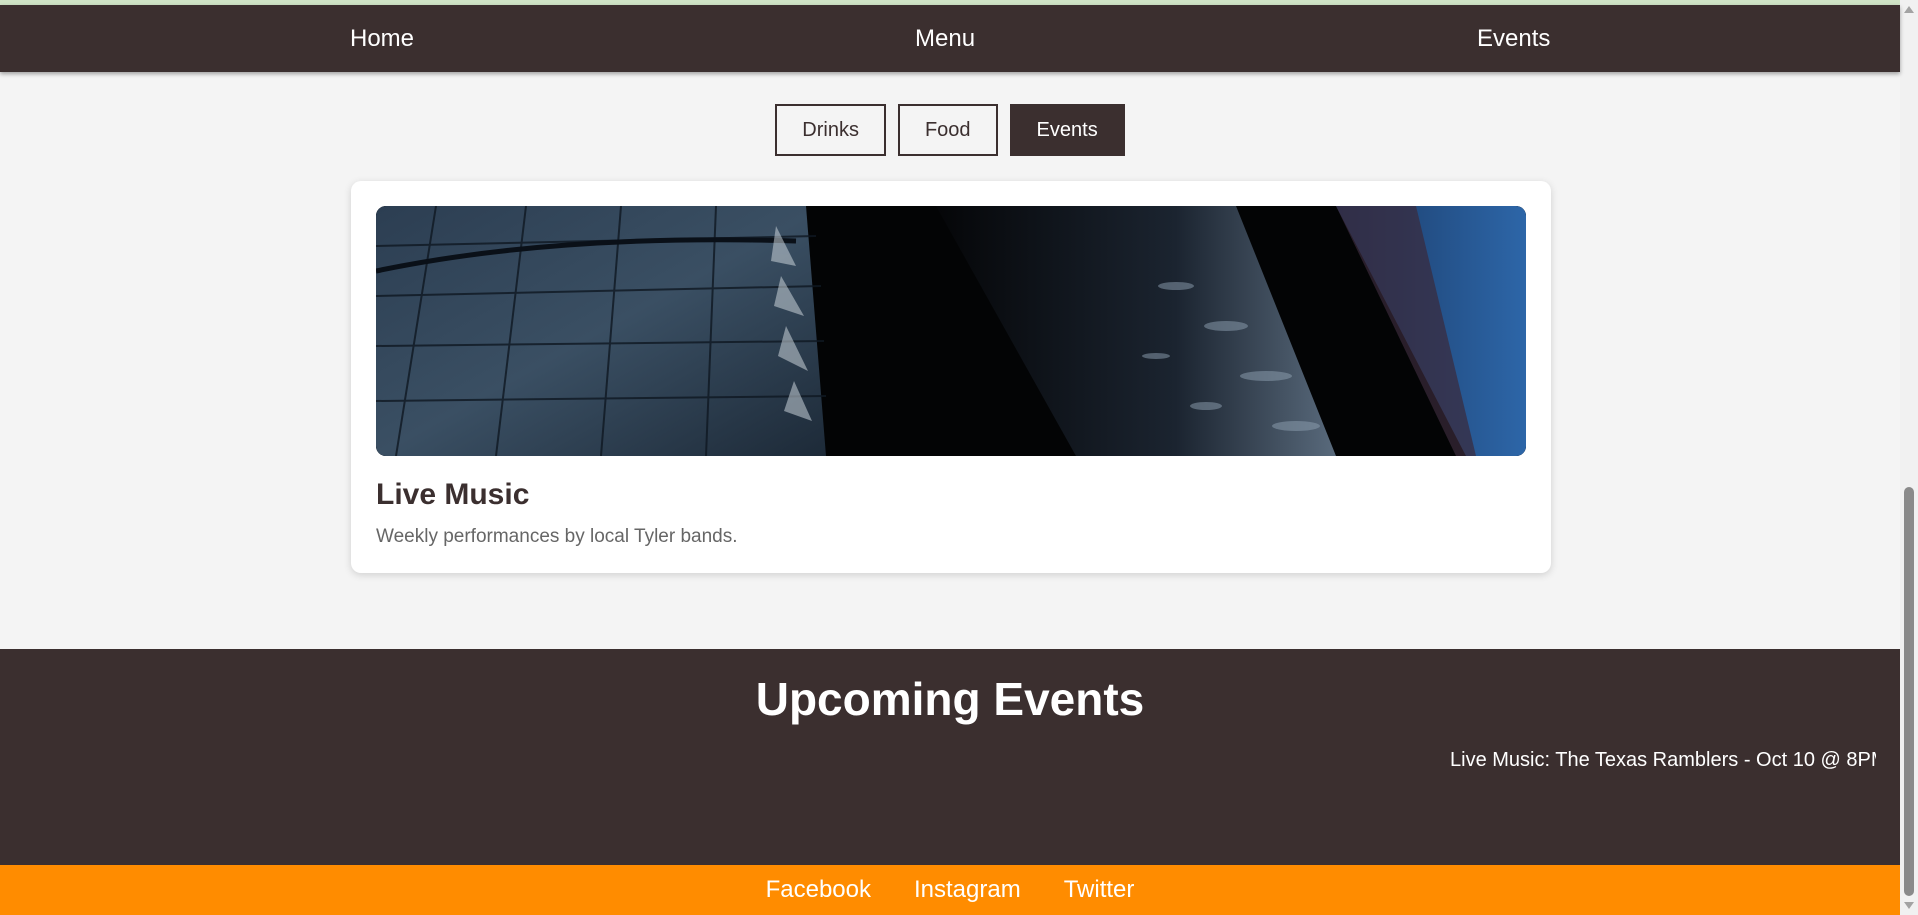  What do you see at coordinates (830, 130) in the screenshot?
I see `filter-drinks-button: Drinks` at bounding box center [830, 130].